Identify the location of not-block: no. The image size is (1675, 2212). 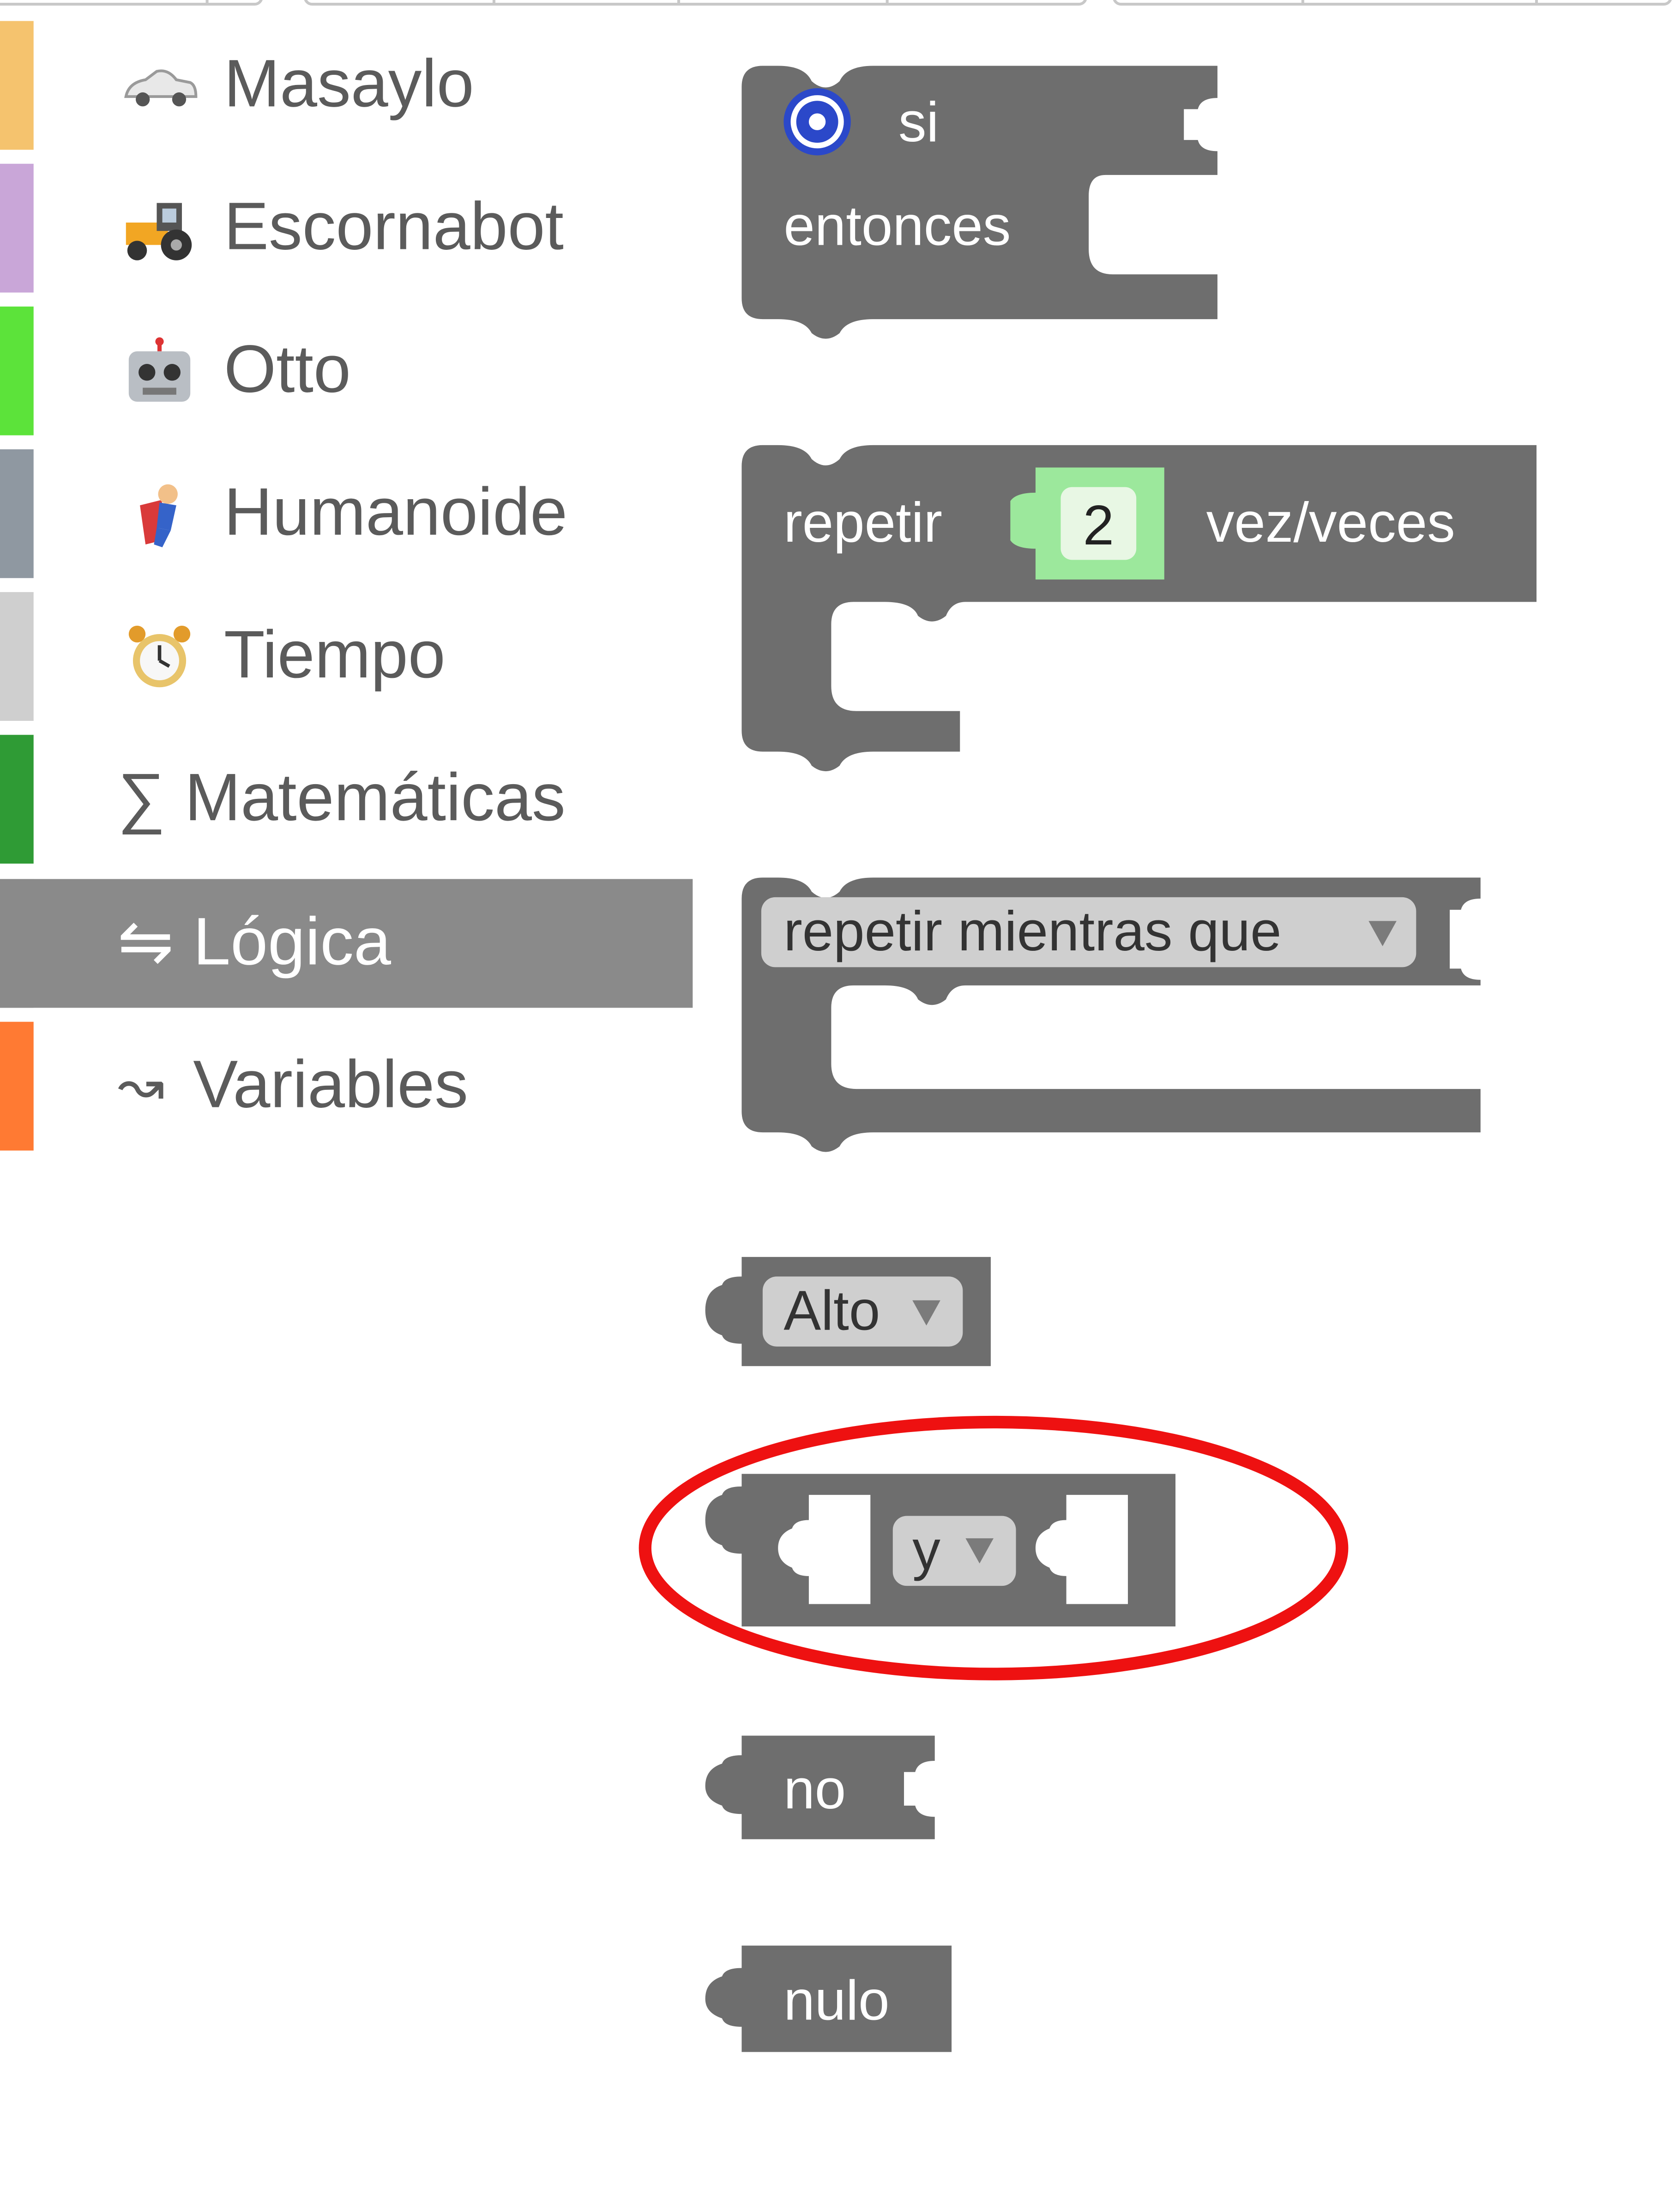
(820, 1787).